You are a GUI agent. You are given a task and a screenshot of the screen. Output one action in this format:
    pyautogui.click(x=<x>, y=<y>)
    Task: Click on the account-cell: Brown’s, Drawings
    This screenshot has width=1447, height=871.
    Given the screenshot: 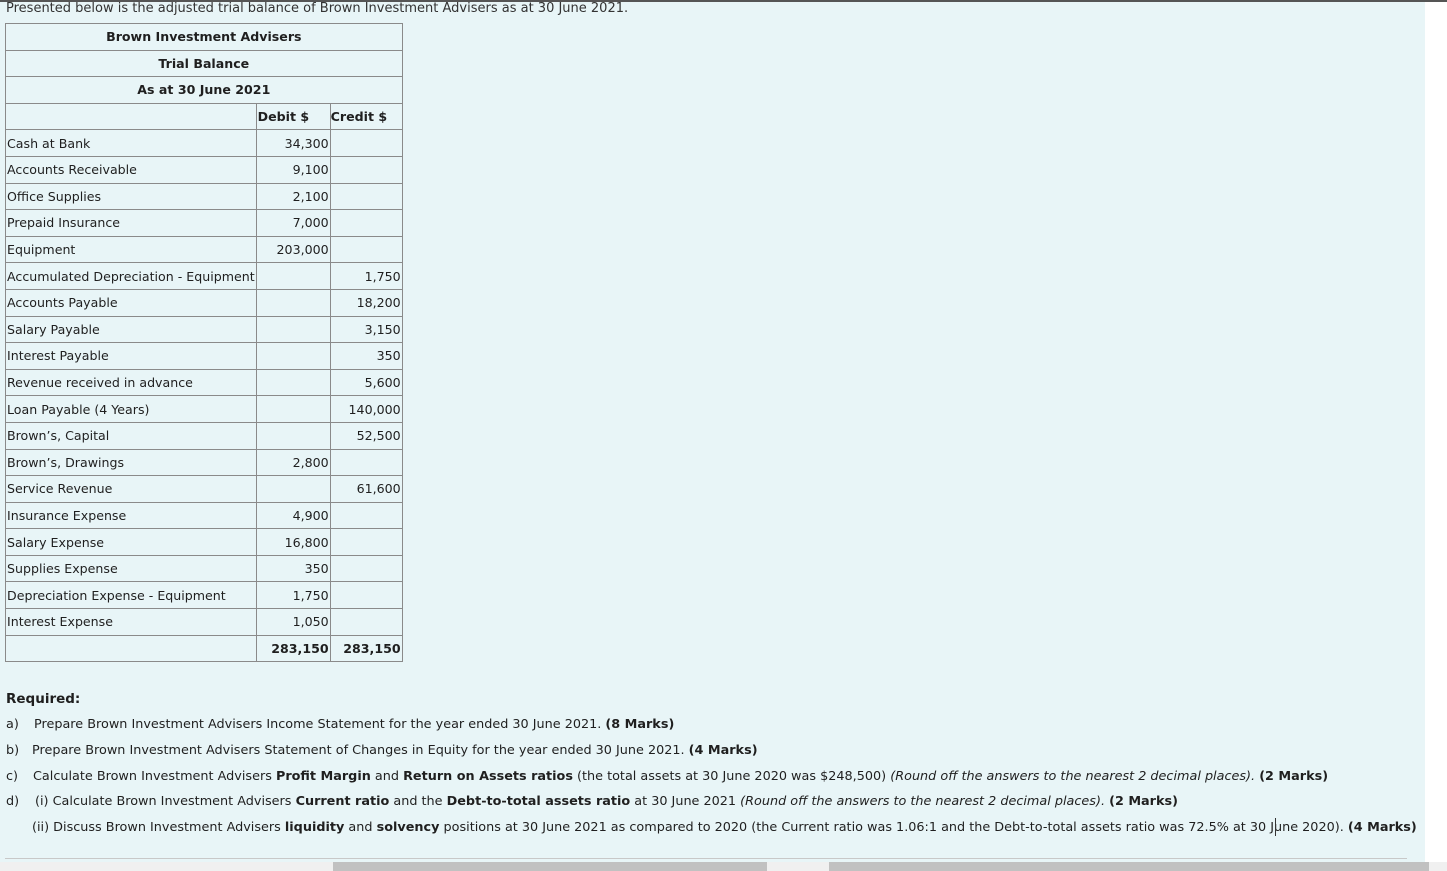 What is the action you would take?
    pyautogui.click(x=131, y=462)
    